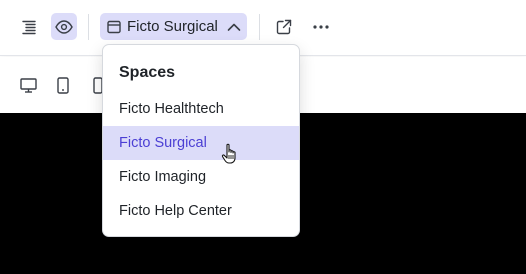  I want to click on space-item-ficto-help-center: Ficto Help Center, so click(201, 211).